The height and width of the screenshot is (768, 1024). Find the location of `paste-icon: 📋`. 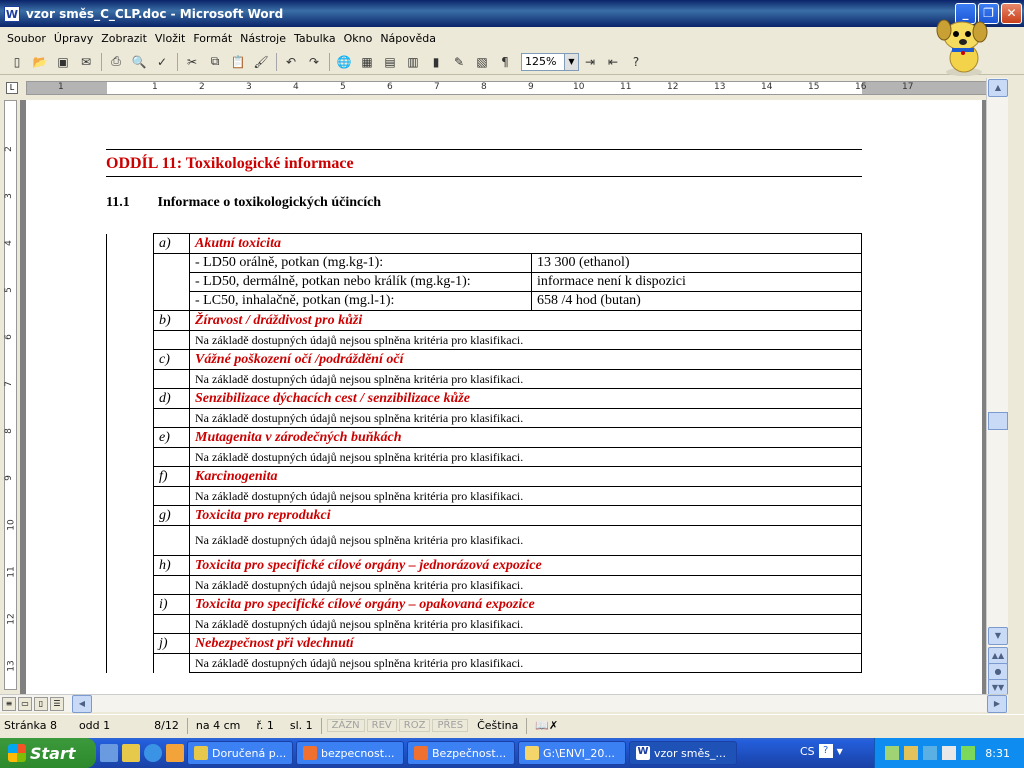

paste-icon: 📋 is located at coordinates (238, 62).